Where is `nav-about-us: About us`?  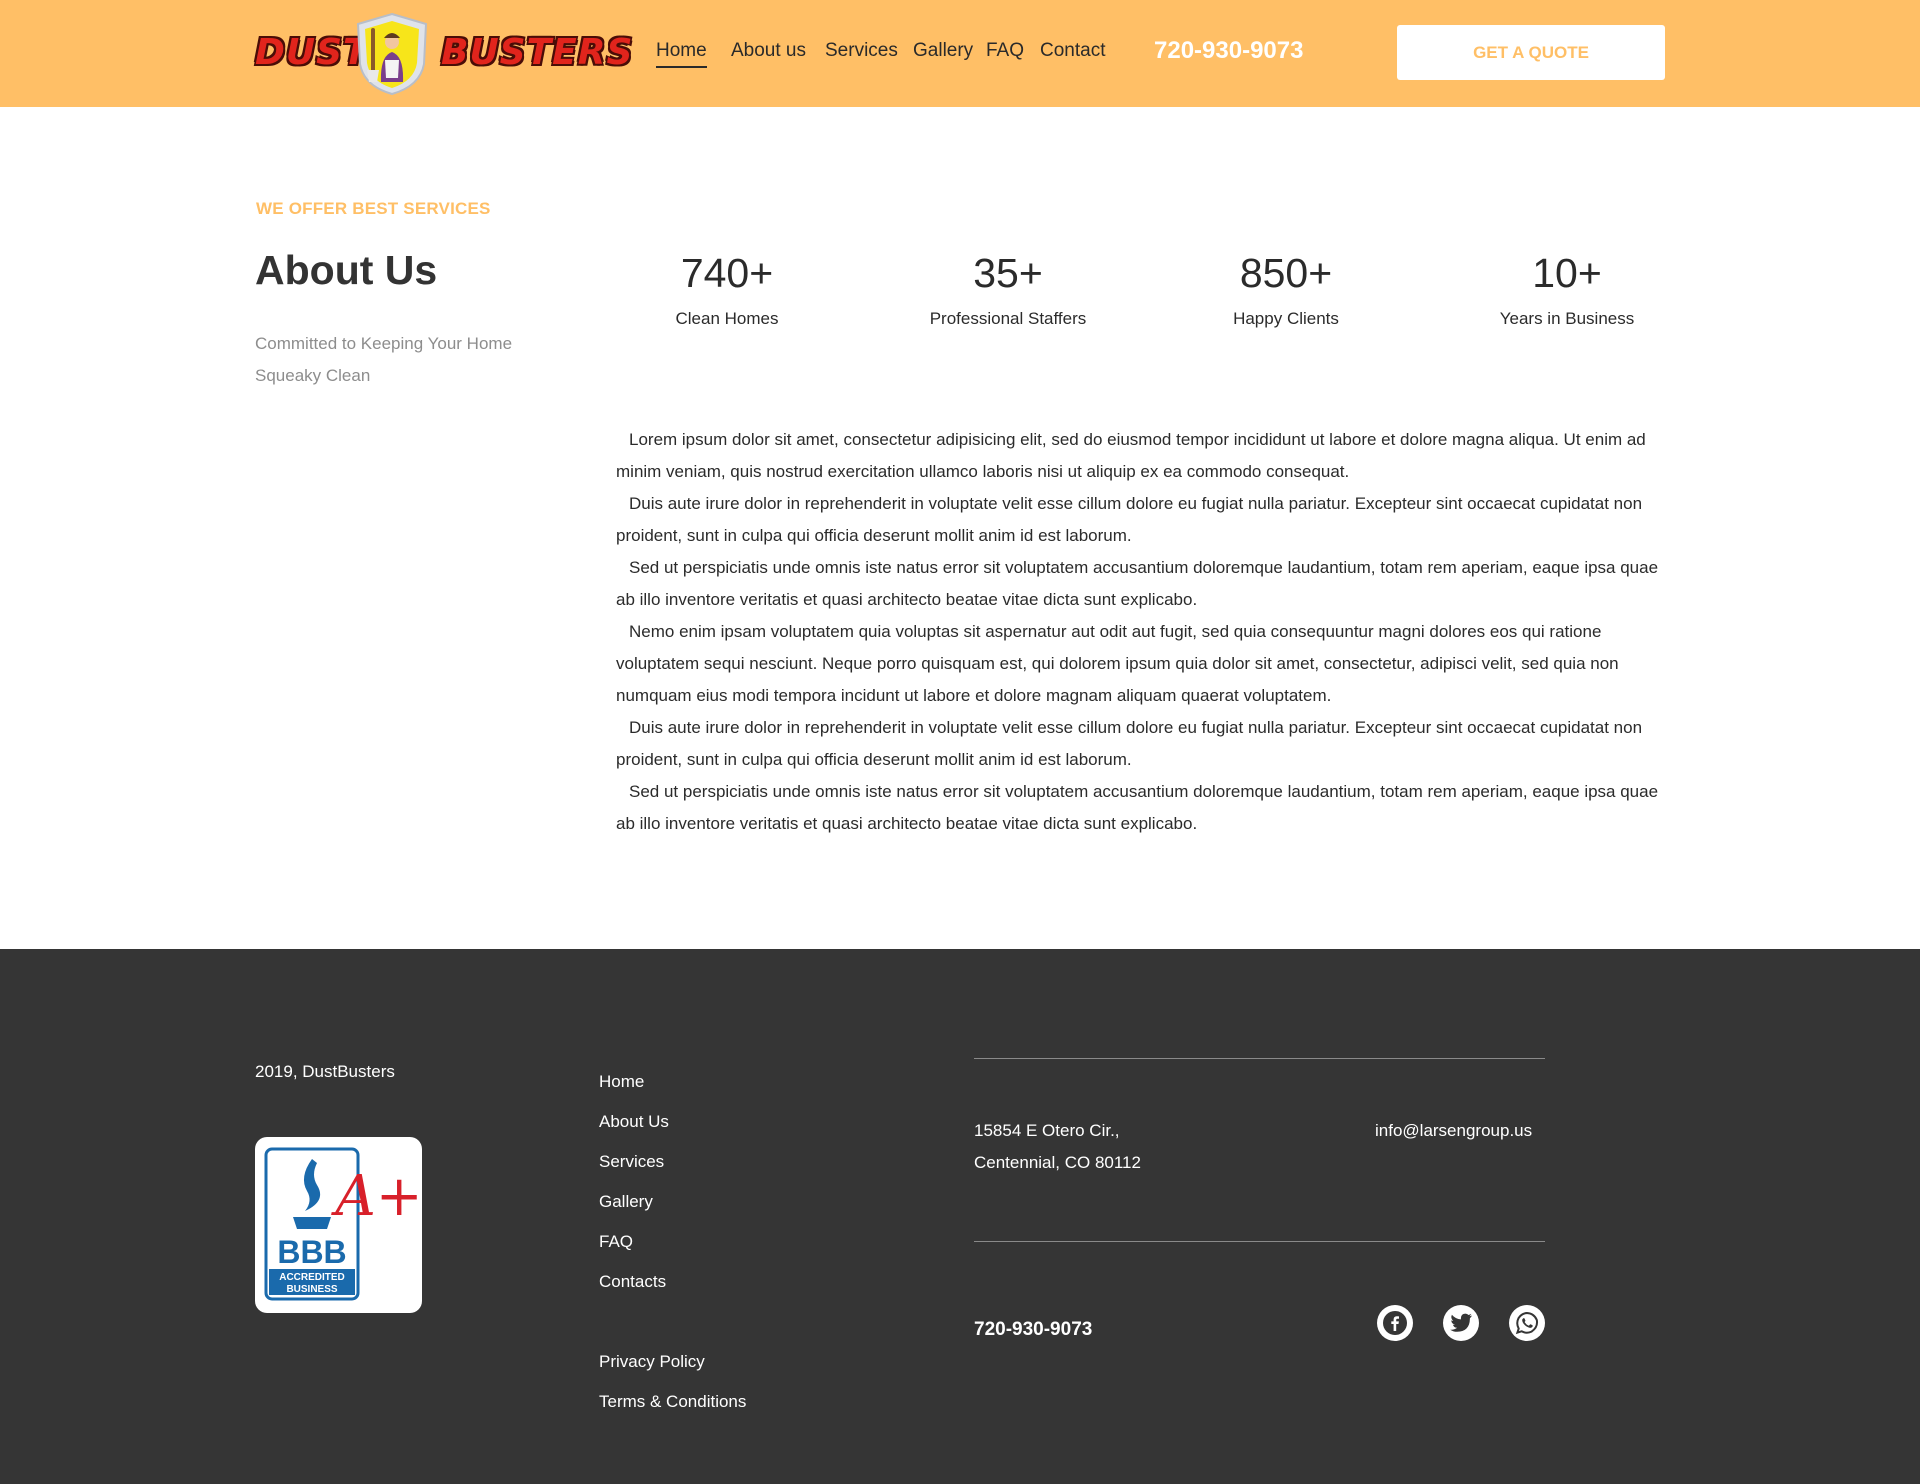 nav-about-us: About us is located at coordinates (768, 51).